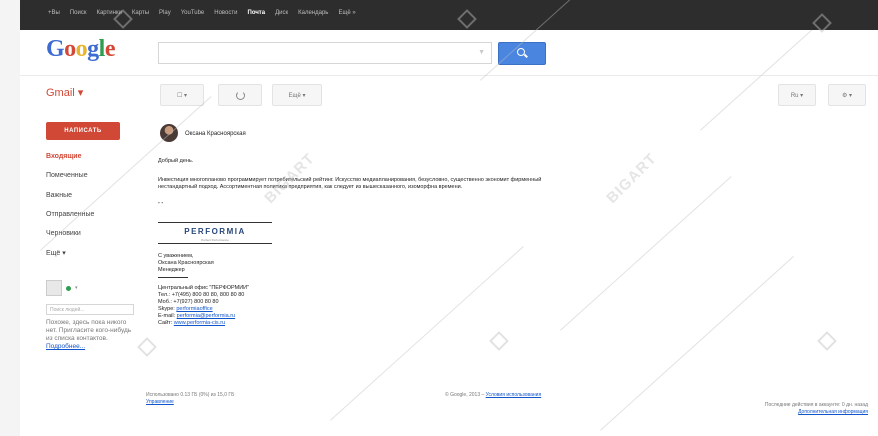  Describe the element at coordinates (847, 95) in the screenshot. I see `settings-button: ⚙ ▾` at that location.